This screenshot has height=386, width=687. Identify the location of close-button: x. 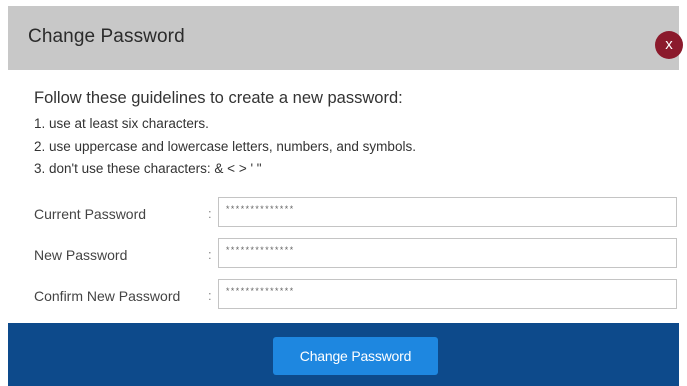
(669, 45).